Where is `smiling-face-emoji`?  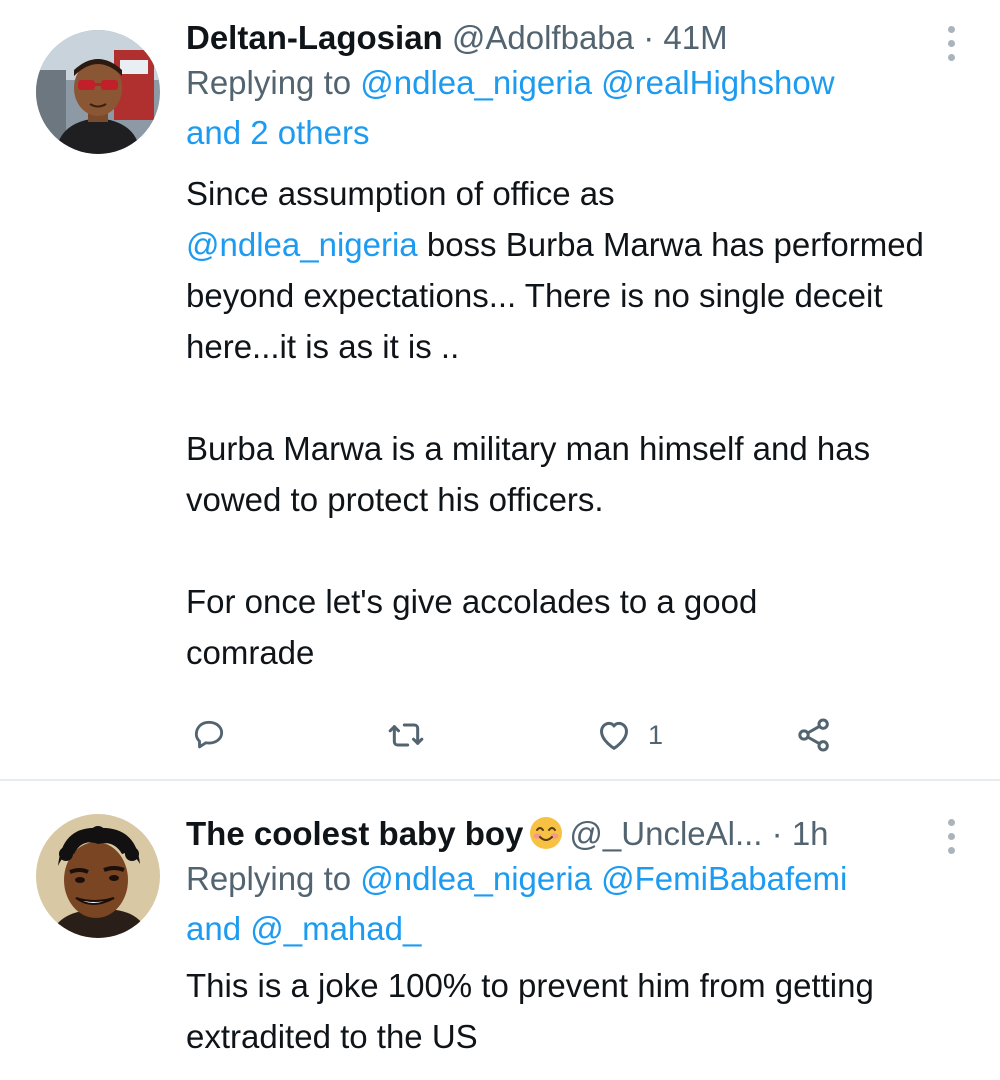
smiling-face-emoji is located at coordinates (546, 833).